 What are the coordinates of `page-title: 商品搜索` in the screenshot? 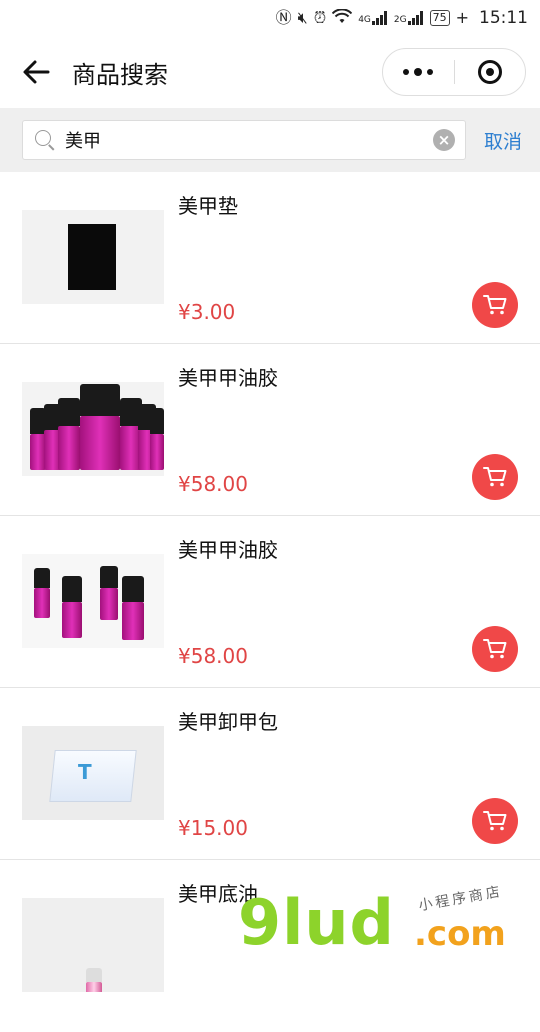 It's located at (120, 74).